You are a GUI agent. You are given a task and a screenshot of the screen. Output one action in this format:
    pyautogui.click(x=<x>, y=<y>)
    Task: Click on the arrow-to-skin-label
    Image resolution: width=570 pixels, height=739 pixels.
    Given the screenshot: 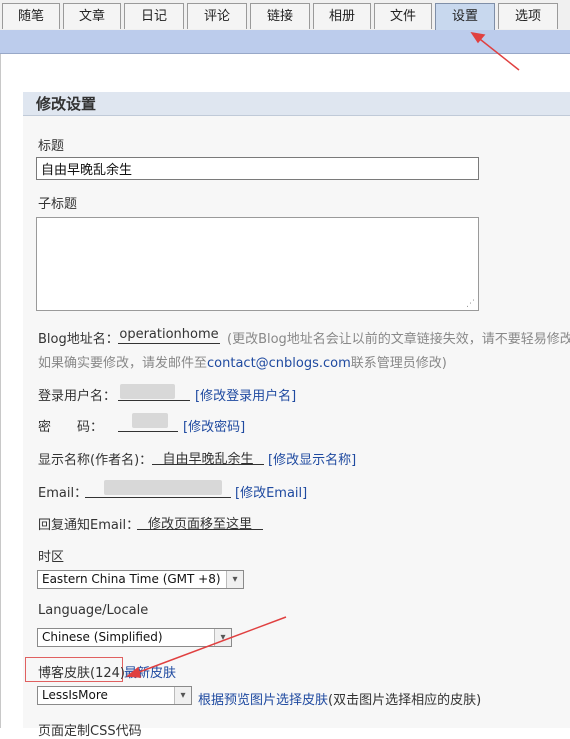 What is the action you would take?
    pyautogui.click(x=210, y=645)
    